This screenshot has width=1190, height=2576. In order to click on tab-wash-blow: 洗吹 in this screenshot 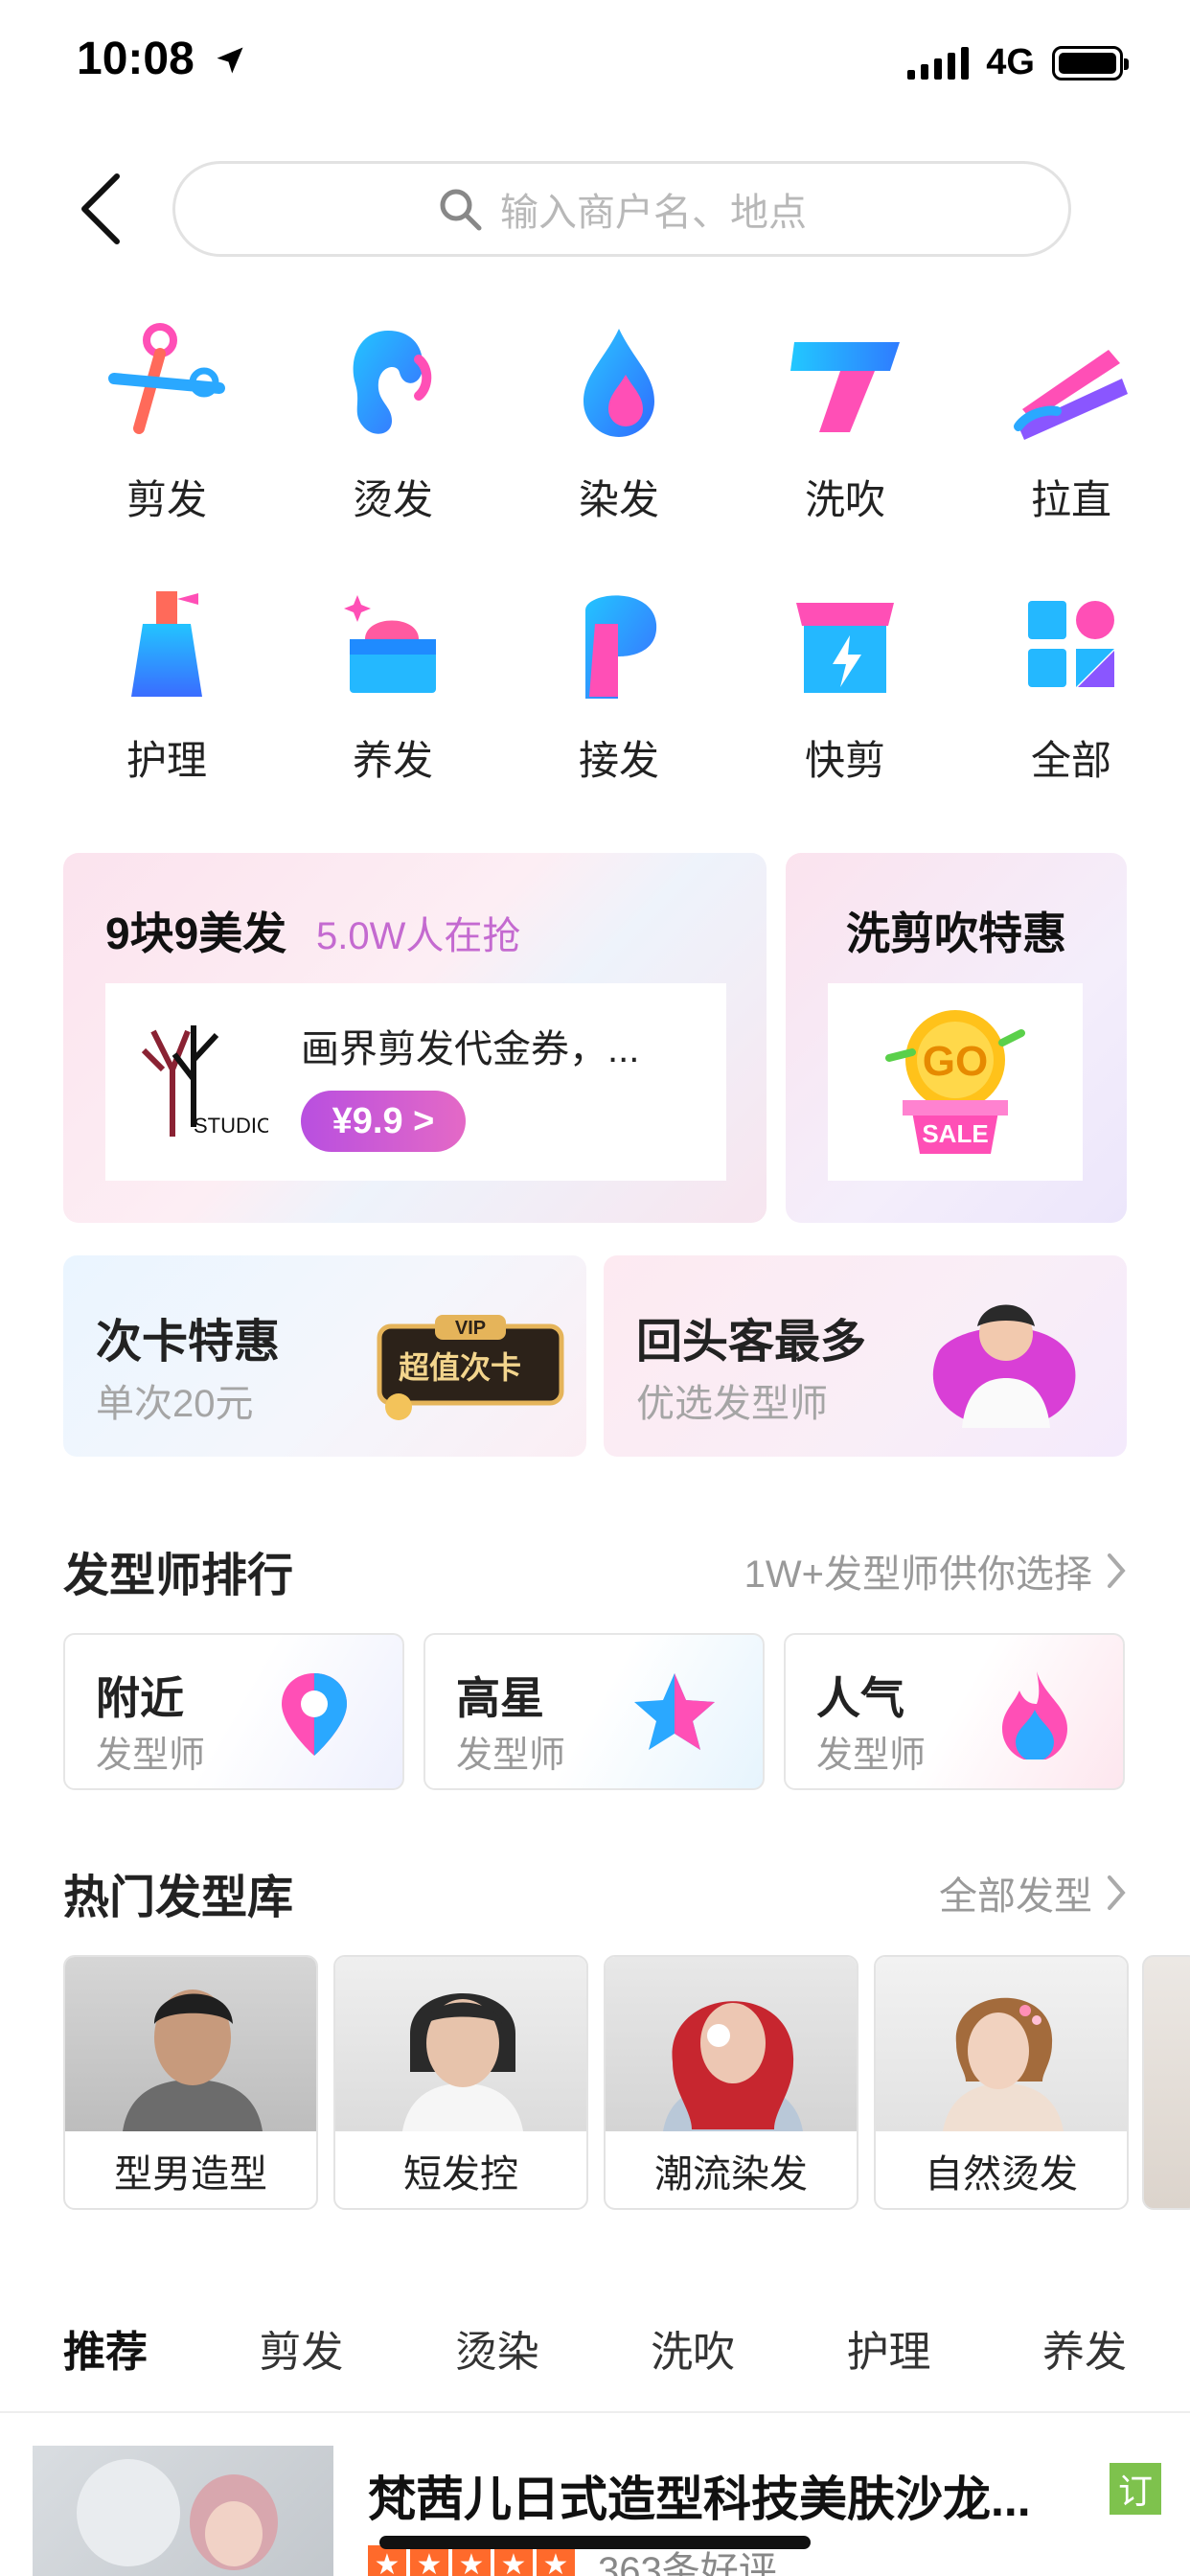, I will do `click(693, 2348)`.